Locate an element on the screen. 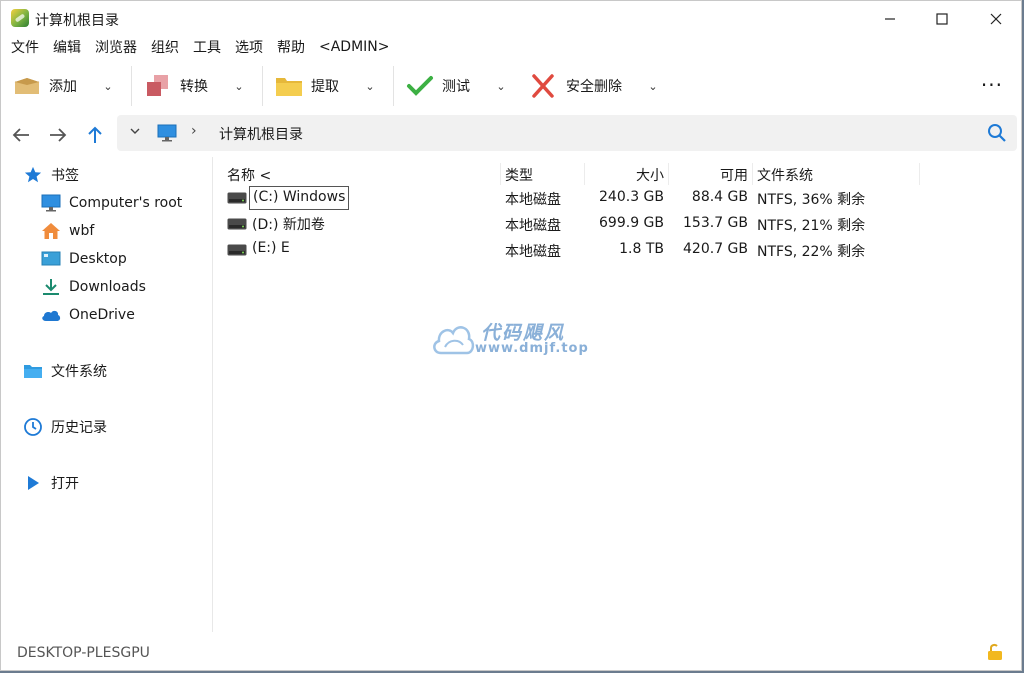  menu-file: 文件 is located at coordinates (25, 47).